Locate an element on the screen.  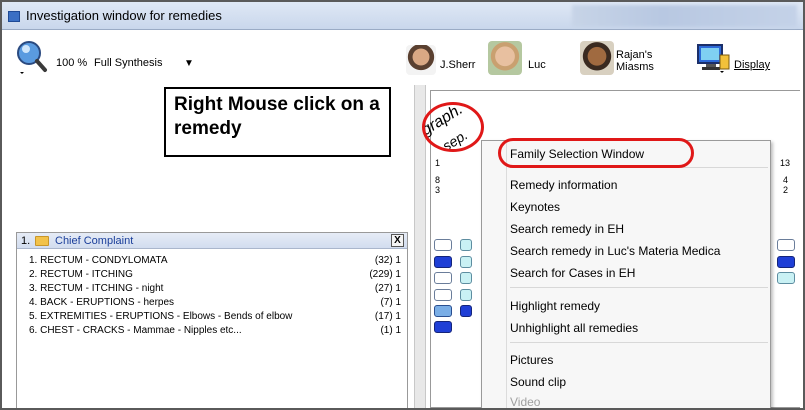
window-title: Investigation window for remedies is located at coordinates (124, 15).